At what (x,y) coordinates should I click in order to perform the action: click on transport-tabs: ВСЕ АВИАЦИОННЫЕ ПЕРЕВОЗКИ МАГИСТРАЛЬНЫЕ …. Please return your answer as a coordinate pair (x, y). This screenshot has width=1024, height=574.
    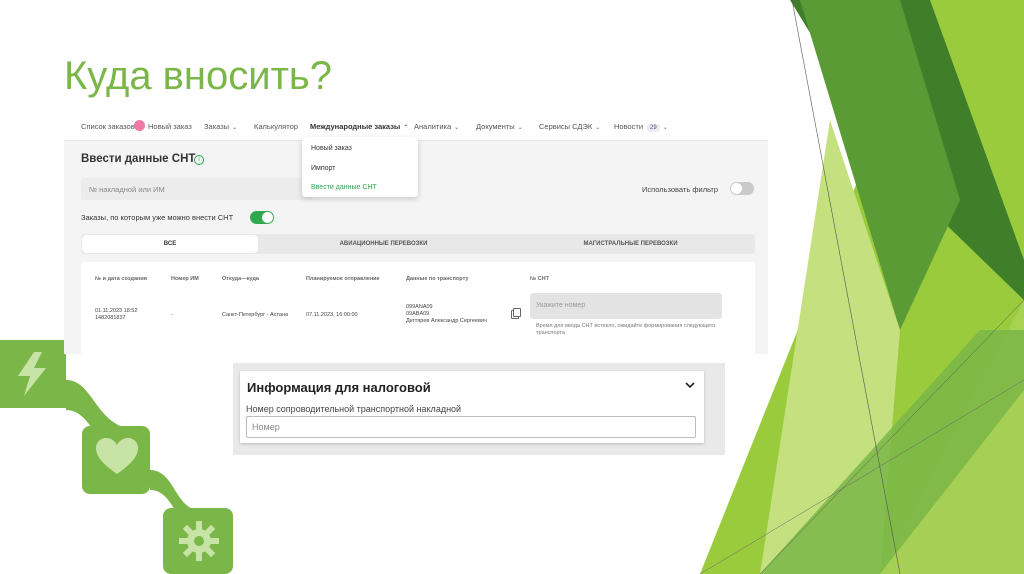
    Looking at the image, I should click on (418, 244).